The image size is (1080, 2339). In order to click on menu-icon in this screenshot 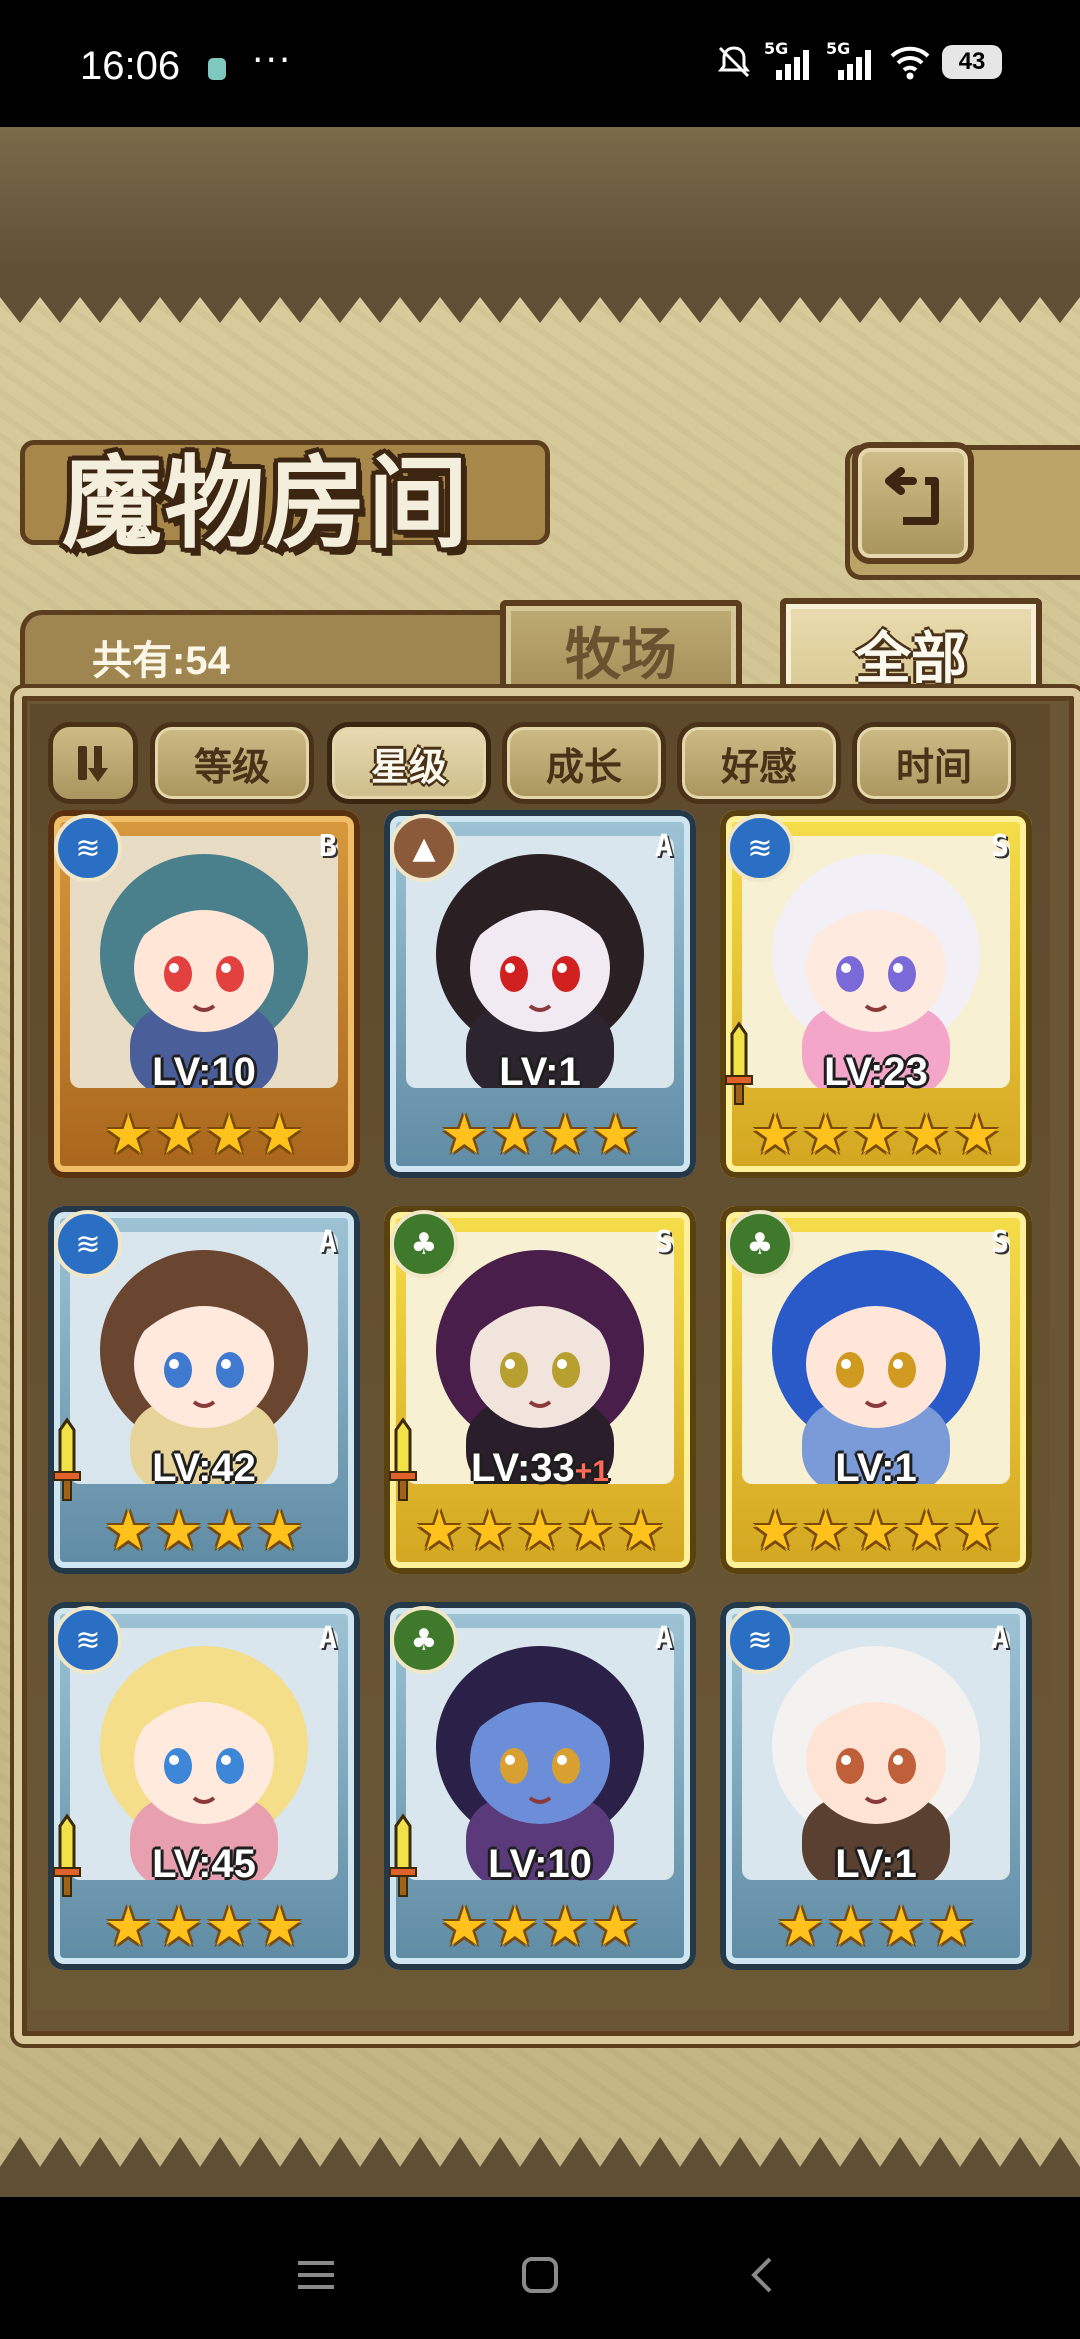, I will do `click(316, 2275)`.